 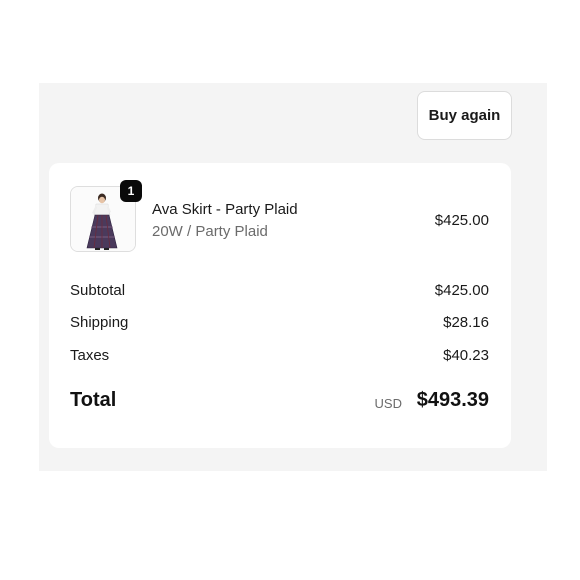 I want to click on shipping-label: Shipping, so click(x=99, y=322).